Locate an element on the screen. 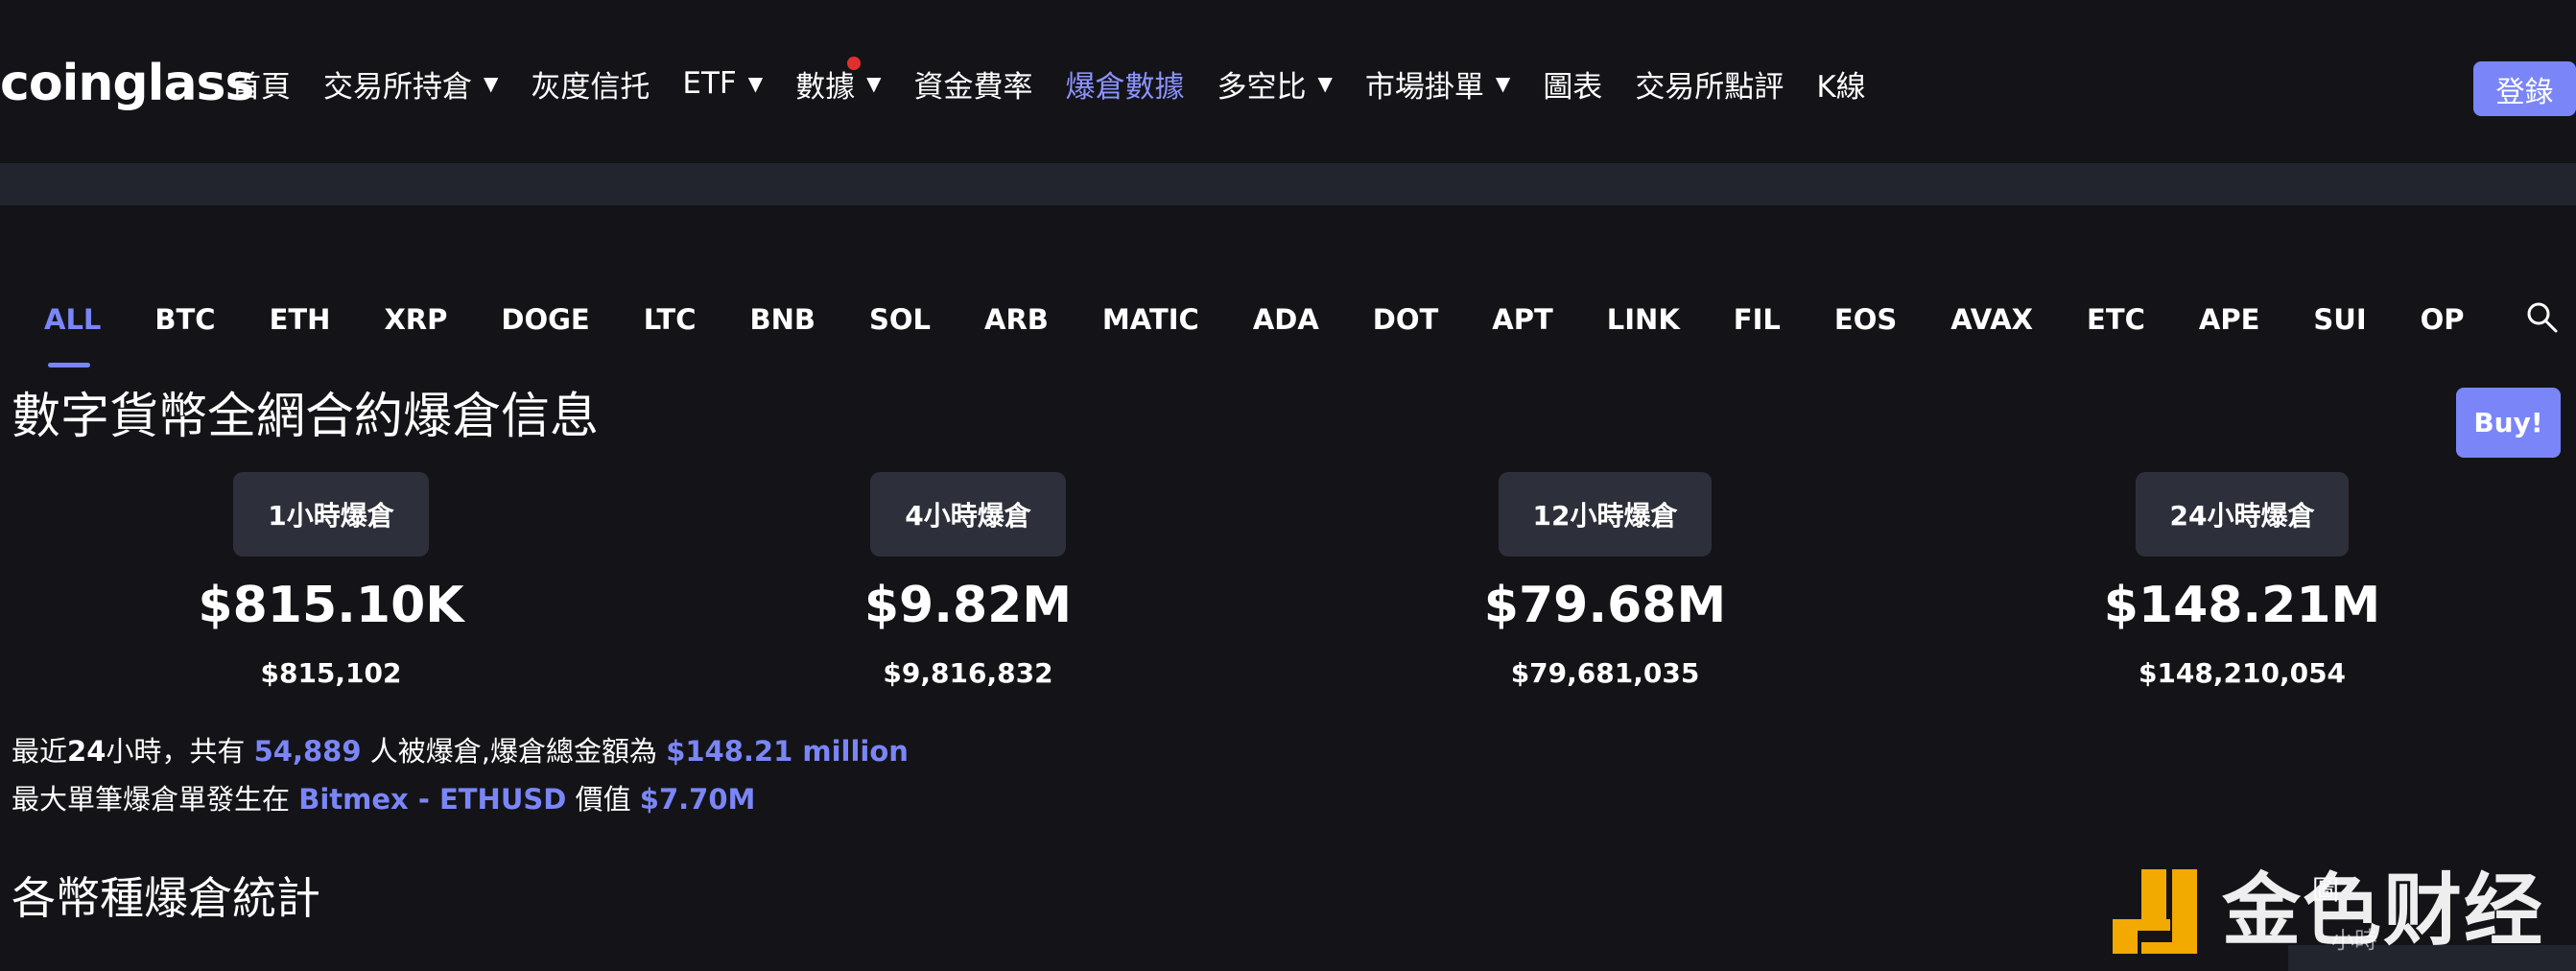 This screenshot has width=2576, height=971. stat-card-4h: 4小時爆倉 $9.82M $9,816,832 is located at coordinates (968, 582).